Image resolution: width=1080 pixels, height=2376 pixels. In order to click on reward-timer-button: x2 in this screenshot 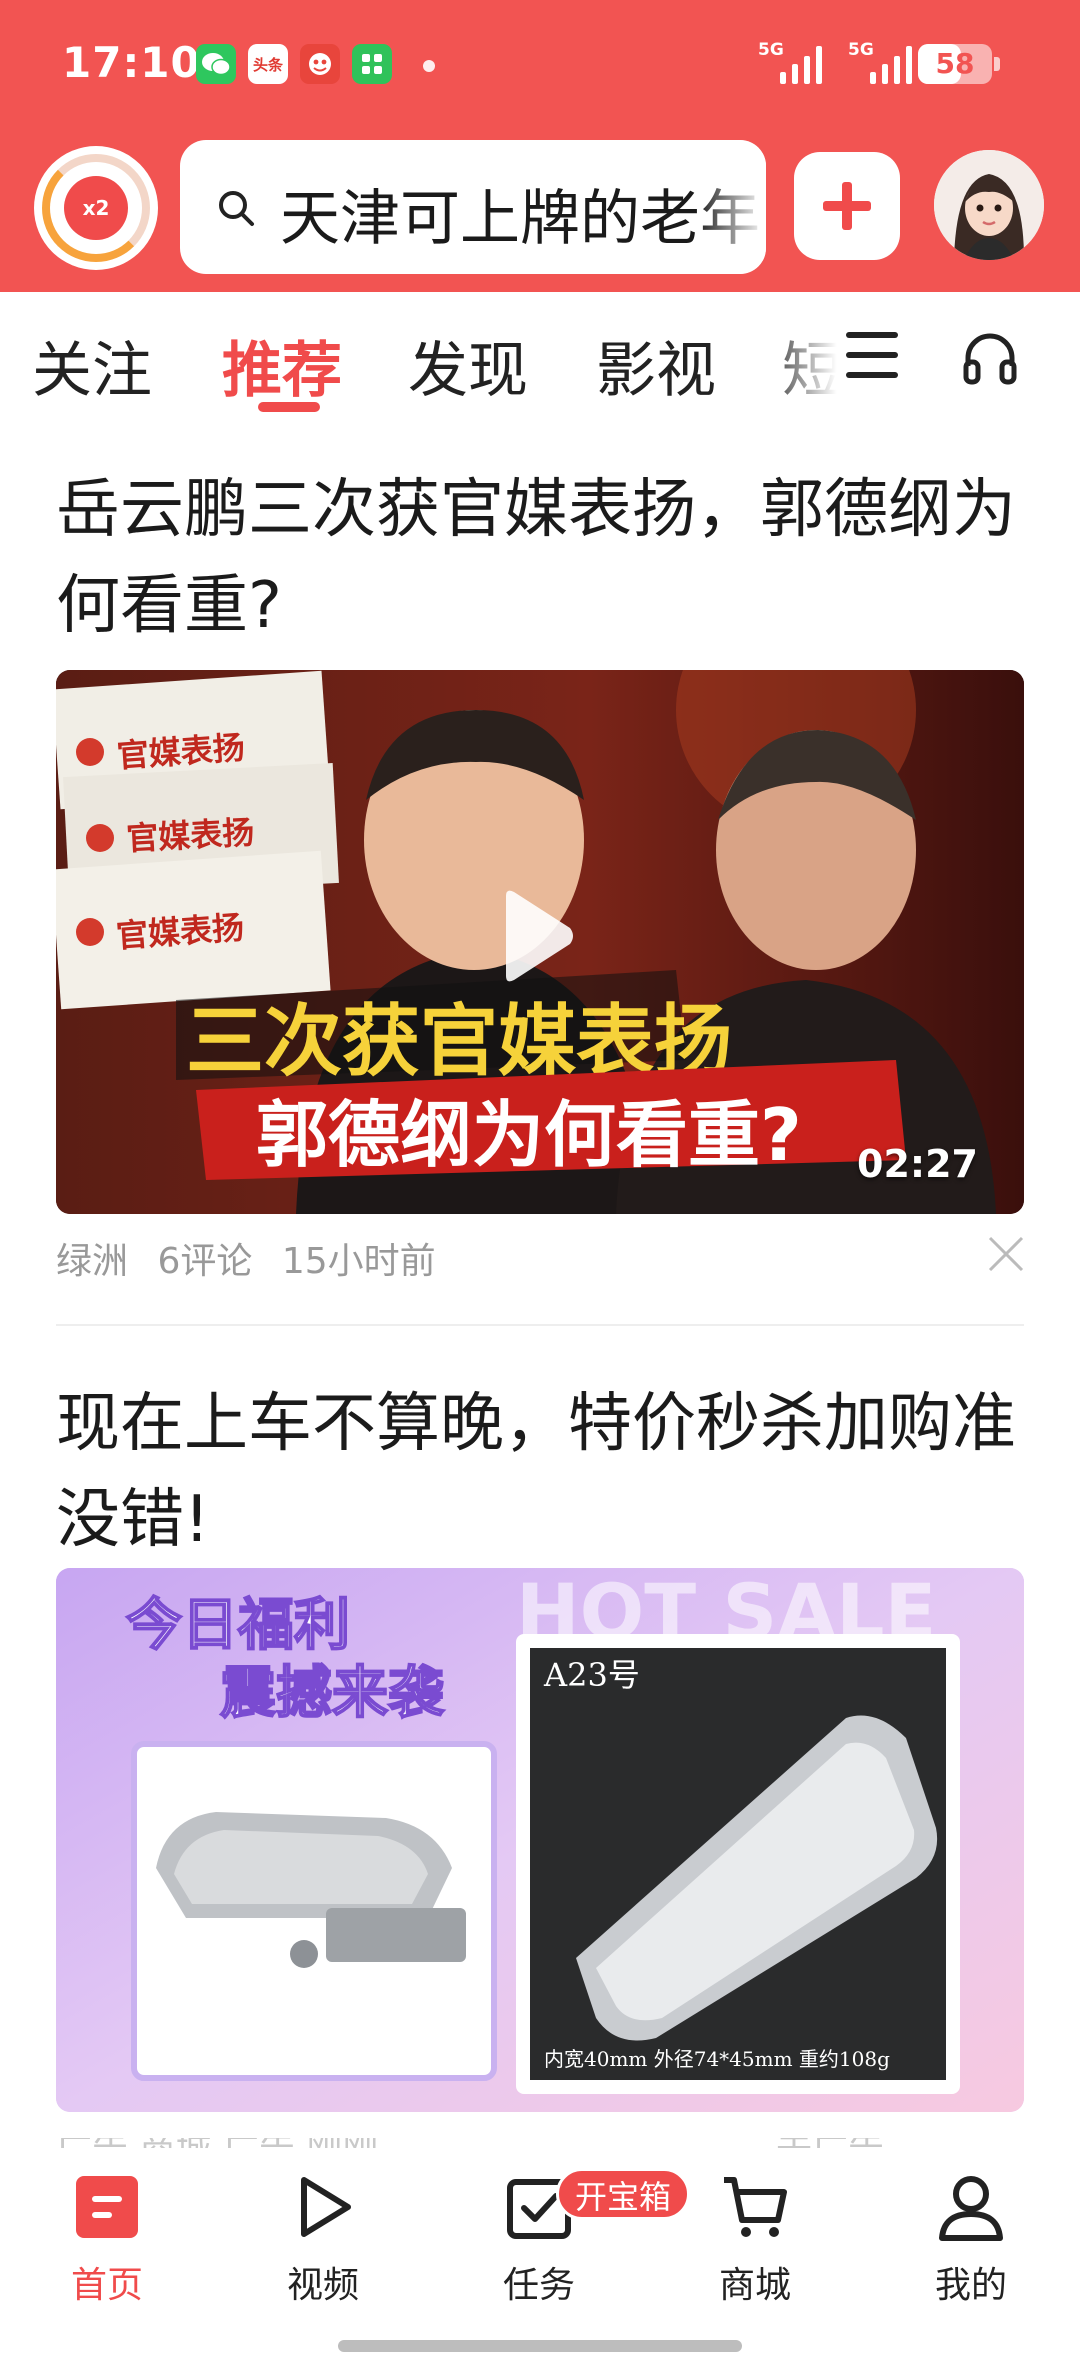, I will do `click(96, 208)`.